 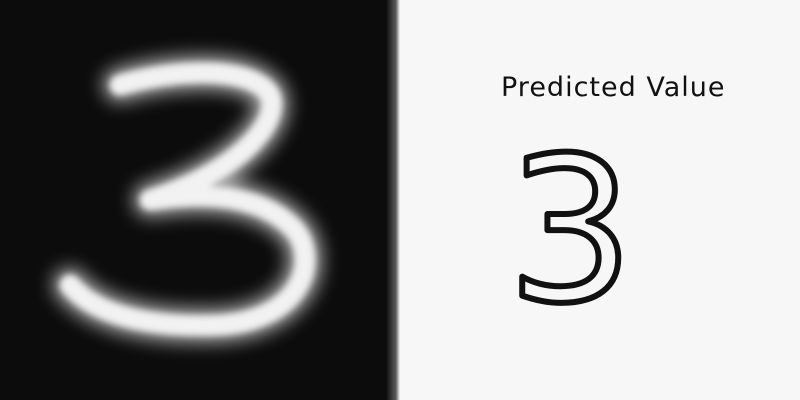 I want to click on panel-edge, so click(x=393, y=200).